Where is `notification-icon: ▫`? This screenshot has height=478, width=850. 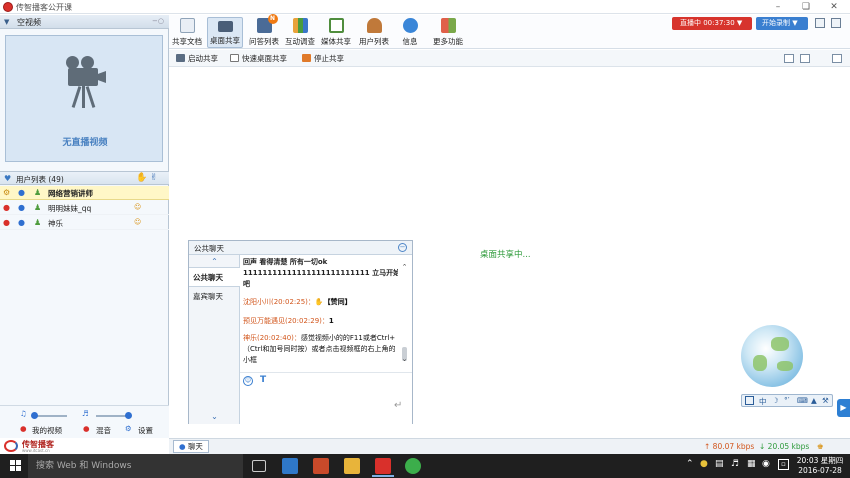 notification-icon: ▫ is located at coordinates (783, 464).